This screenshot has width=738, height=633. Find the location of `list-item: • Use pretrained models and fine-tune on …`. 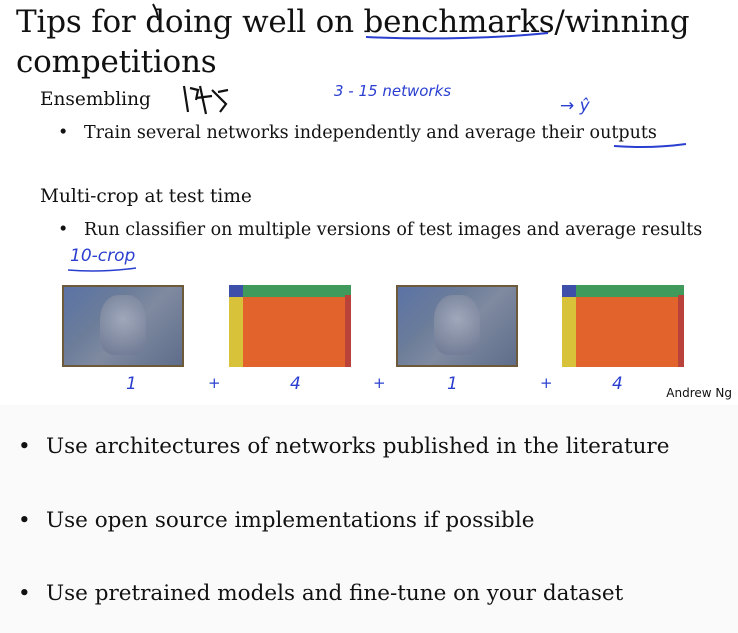

list-item: • Use pretrained models and fine-tune on … is located at coordinates (320, 594).